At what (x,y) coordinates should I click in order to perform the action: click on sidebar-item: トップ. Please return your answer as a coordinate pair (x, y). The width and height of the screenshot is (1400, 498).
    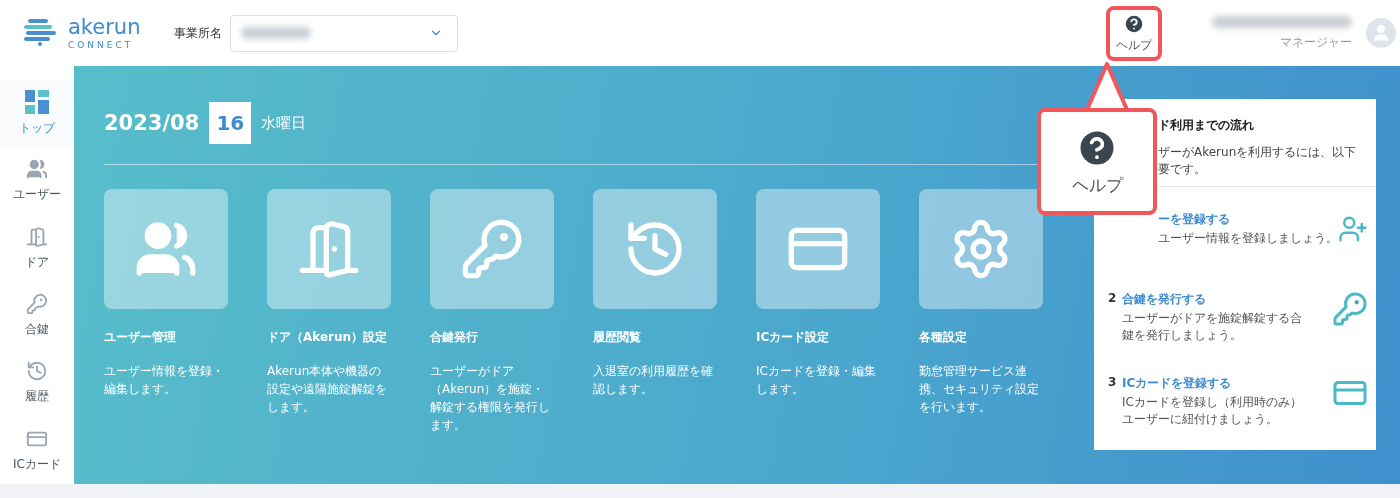
    Looking at the image, I should click on (37, 114).